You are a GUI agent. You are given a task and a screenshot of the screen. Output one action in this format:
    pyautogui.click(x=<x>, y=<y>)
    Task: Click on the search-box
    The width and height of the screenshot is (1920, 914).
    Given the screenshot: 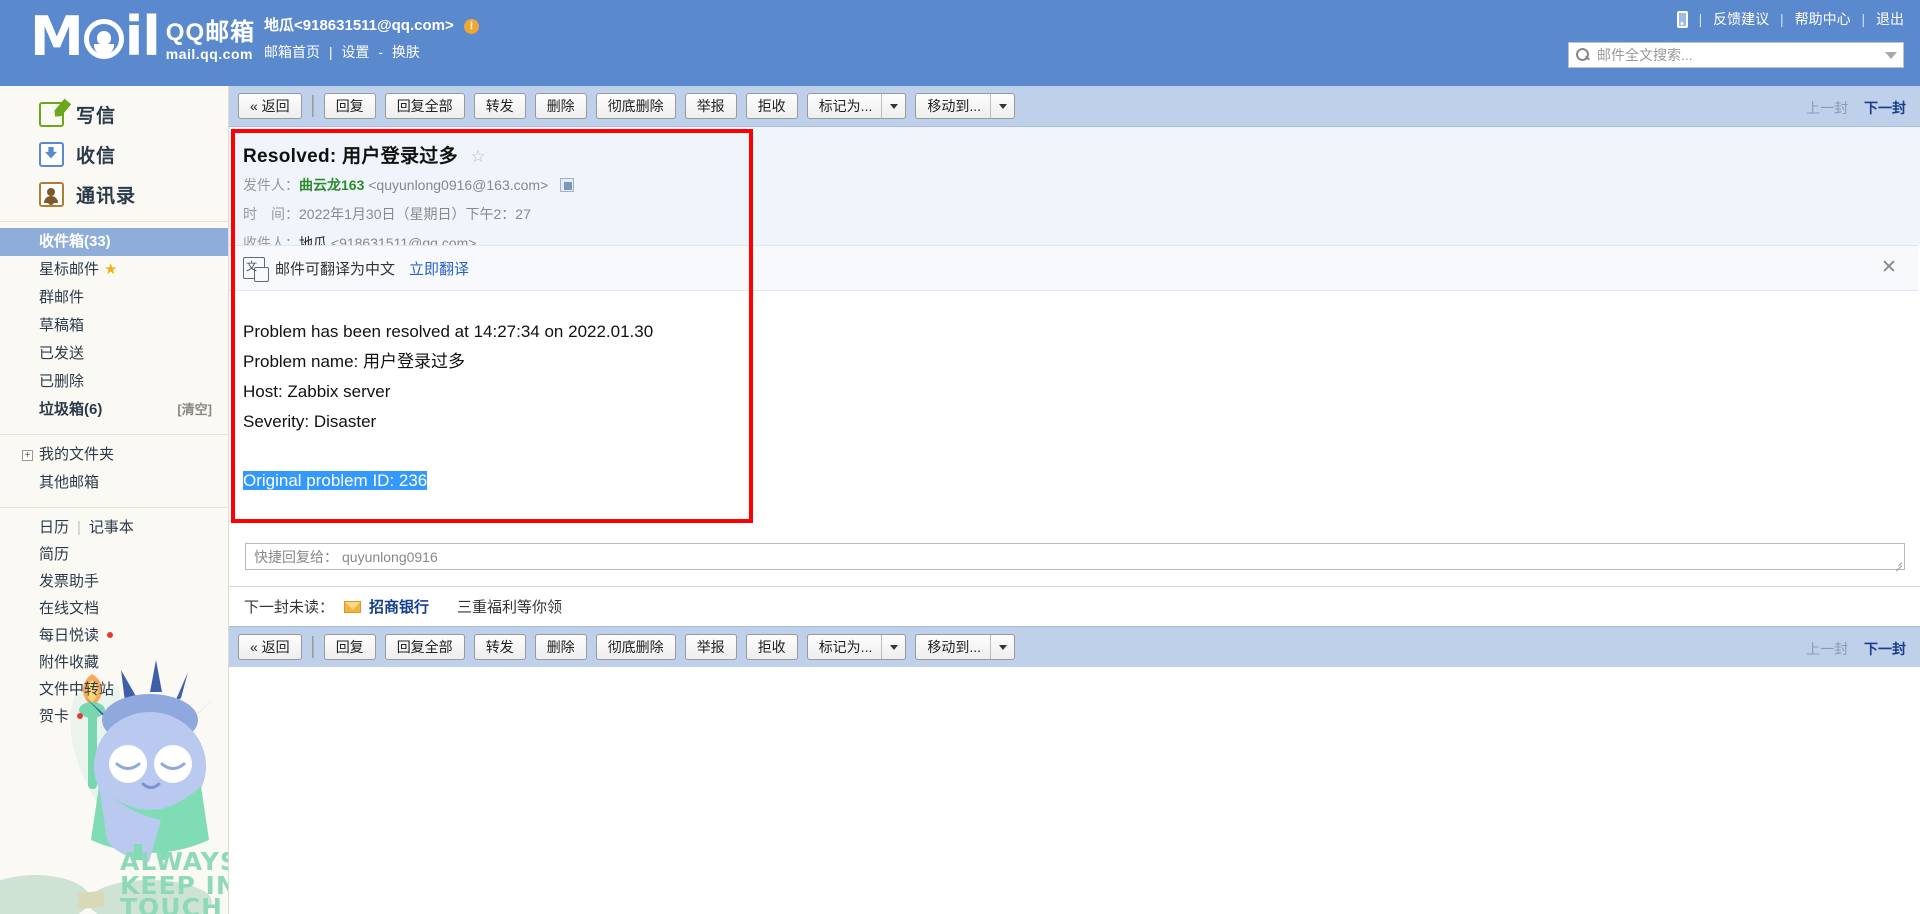 What is the action you would take?
    pyautogui.click(x=1736, y=55)
    